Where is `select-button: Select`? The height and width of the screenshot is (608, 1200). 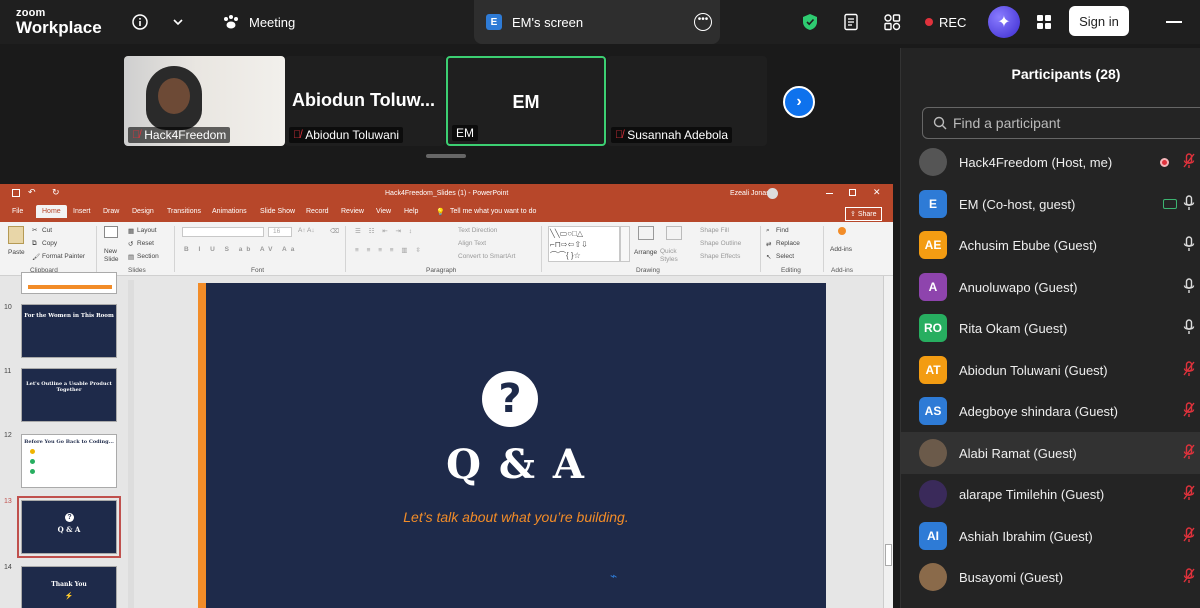 select-button: Select is located at coordinates (785, 256).